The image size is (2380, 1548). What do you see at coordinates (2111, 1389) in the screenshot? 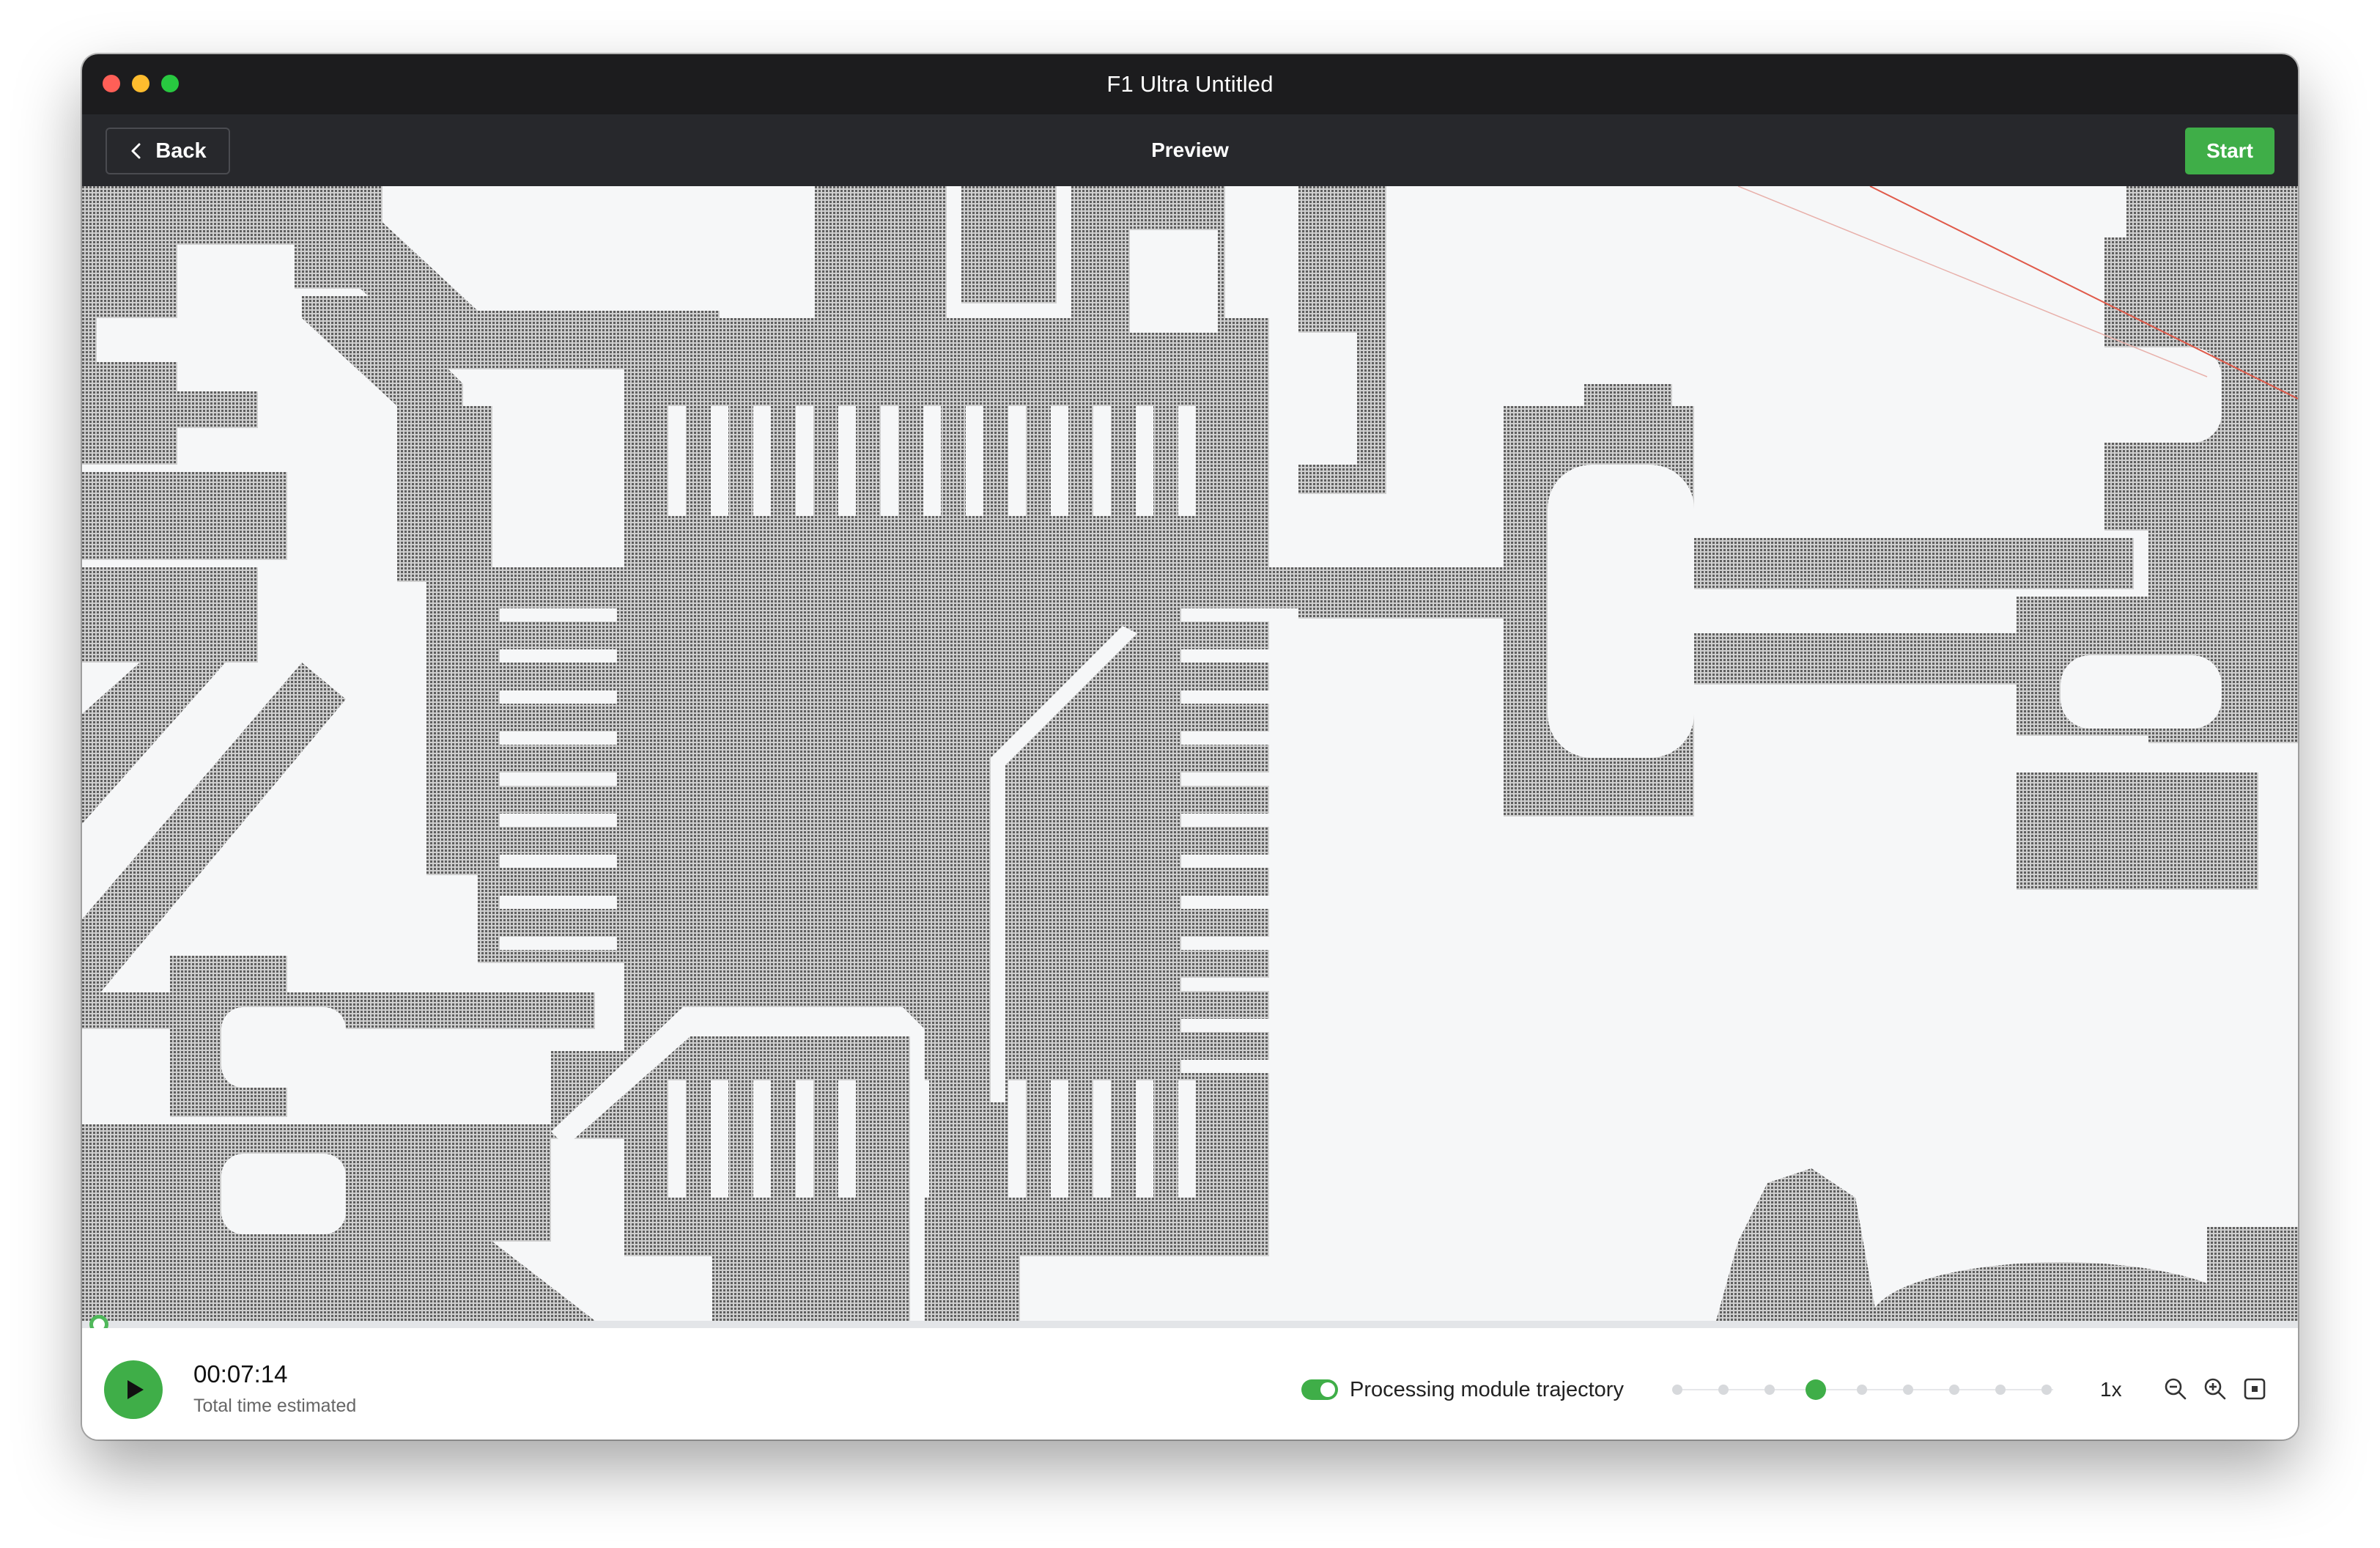
I see `speed-value: 1x` at bounding box center [2111, 1389].